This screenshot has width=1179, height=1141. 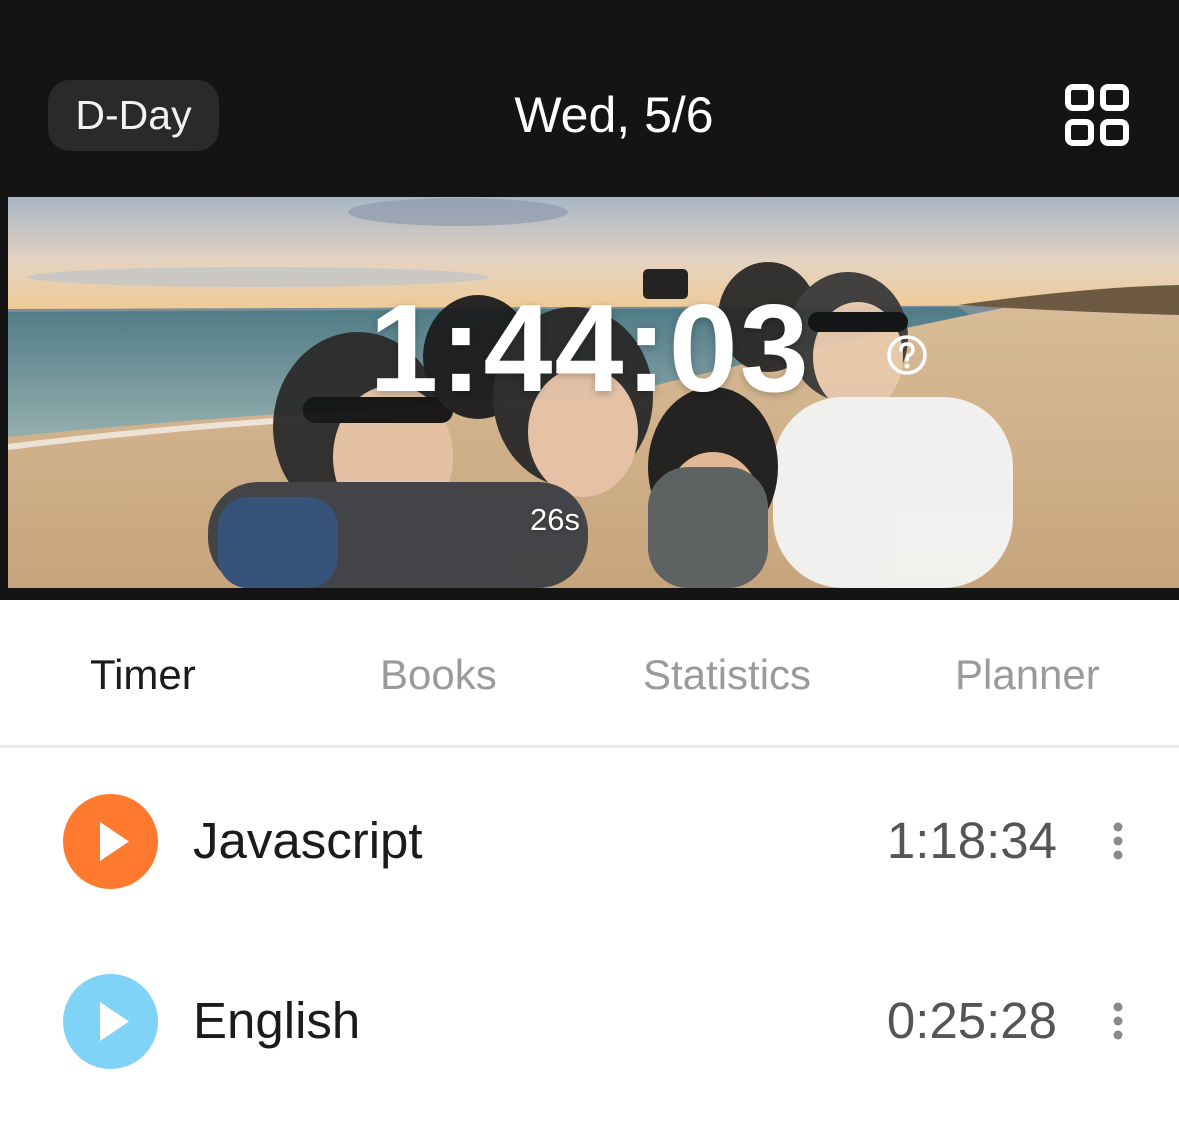 What do you see at coordinates (727, 675) in the screenshot?
I see `tab-statistics: Statistics` at bounding box center [727, 675].